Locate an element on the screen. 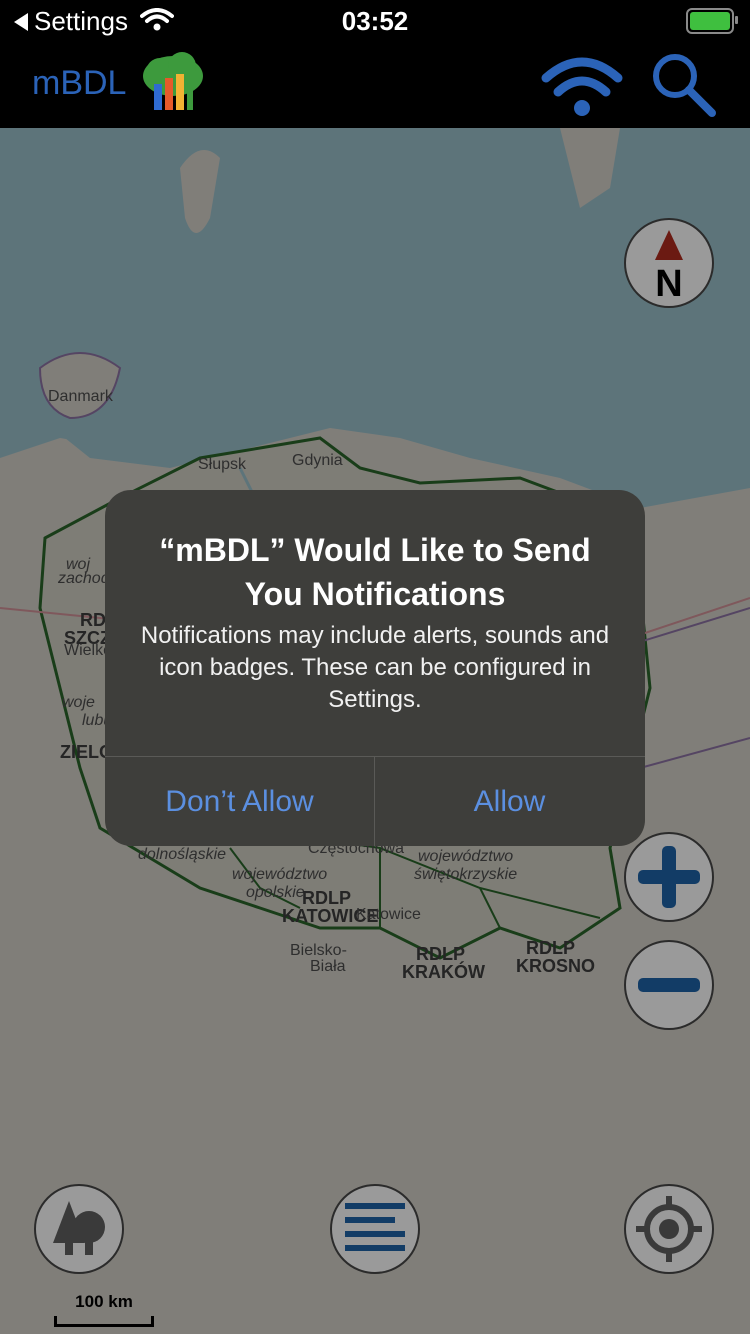 Image resolution: width=750 pixels, height=1334 pixels. connection-wifi-icon is located at coordinates (582, 87).